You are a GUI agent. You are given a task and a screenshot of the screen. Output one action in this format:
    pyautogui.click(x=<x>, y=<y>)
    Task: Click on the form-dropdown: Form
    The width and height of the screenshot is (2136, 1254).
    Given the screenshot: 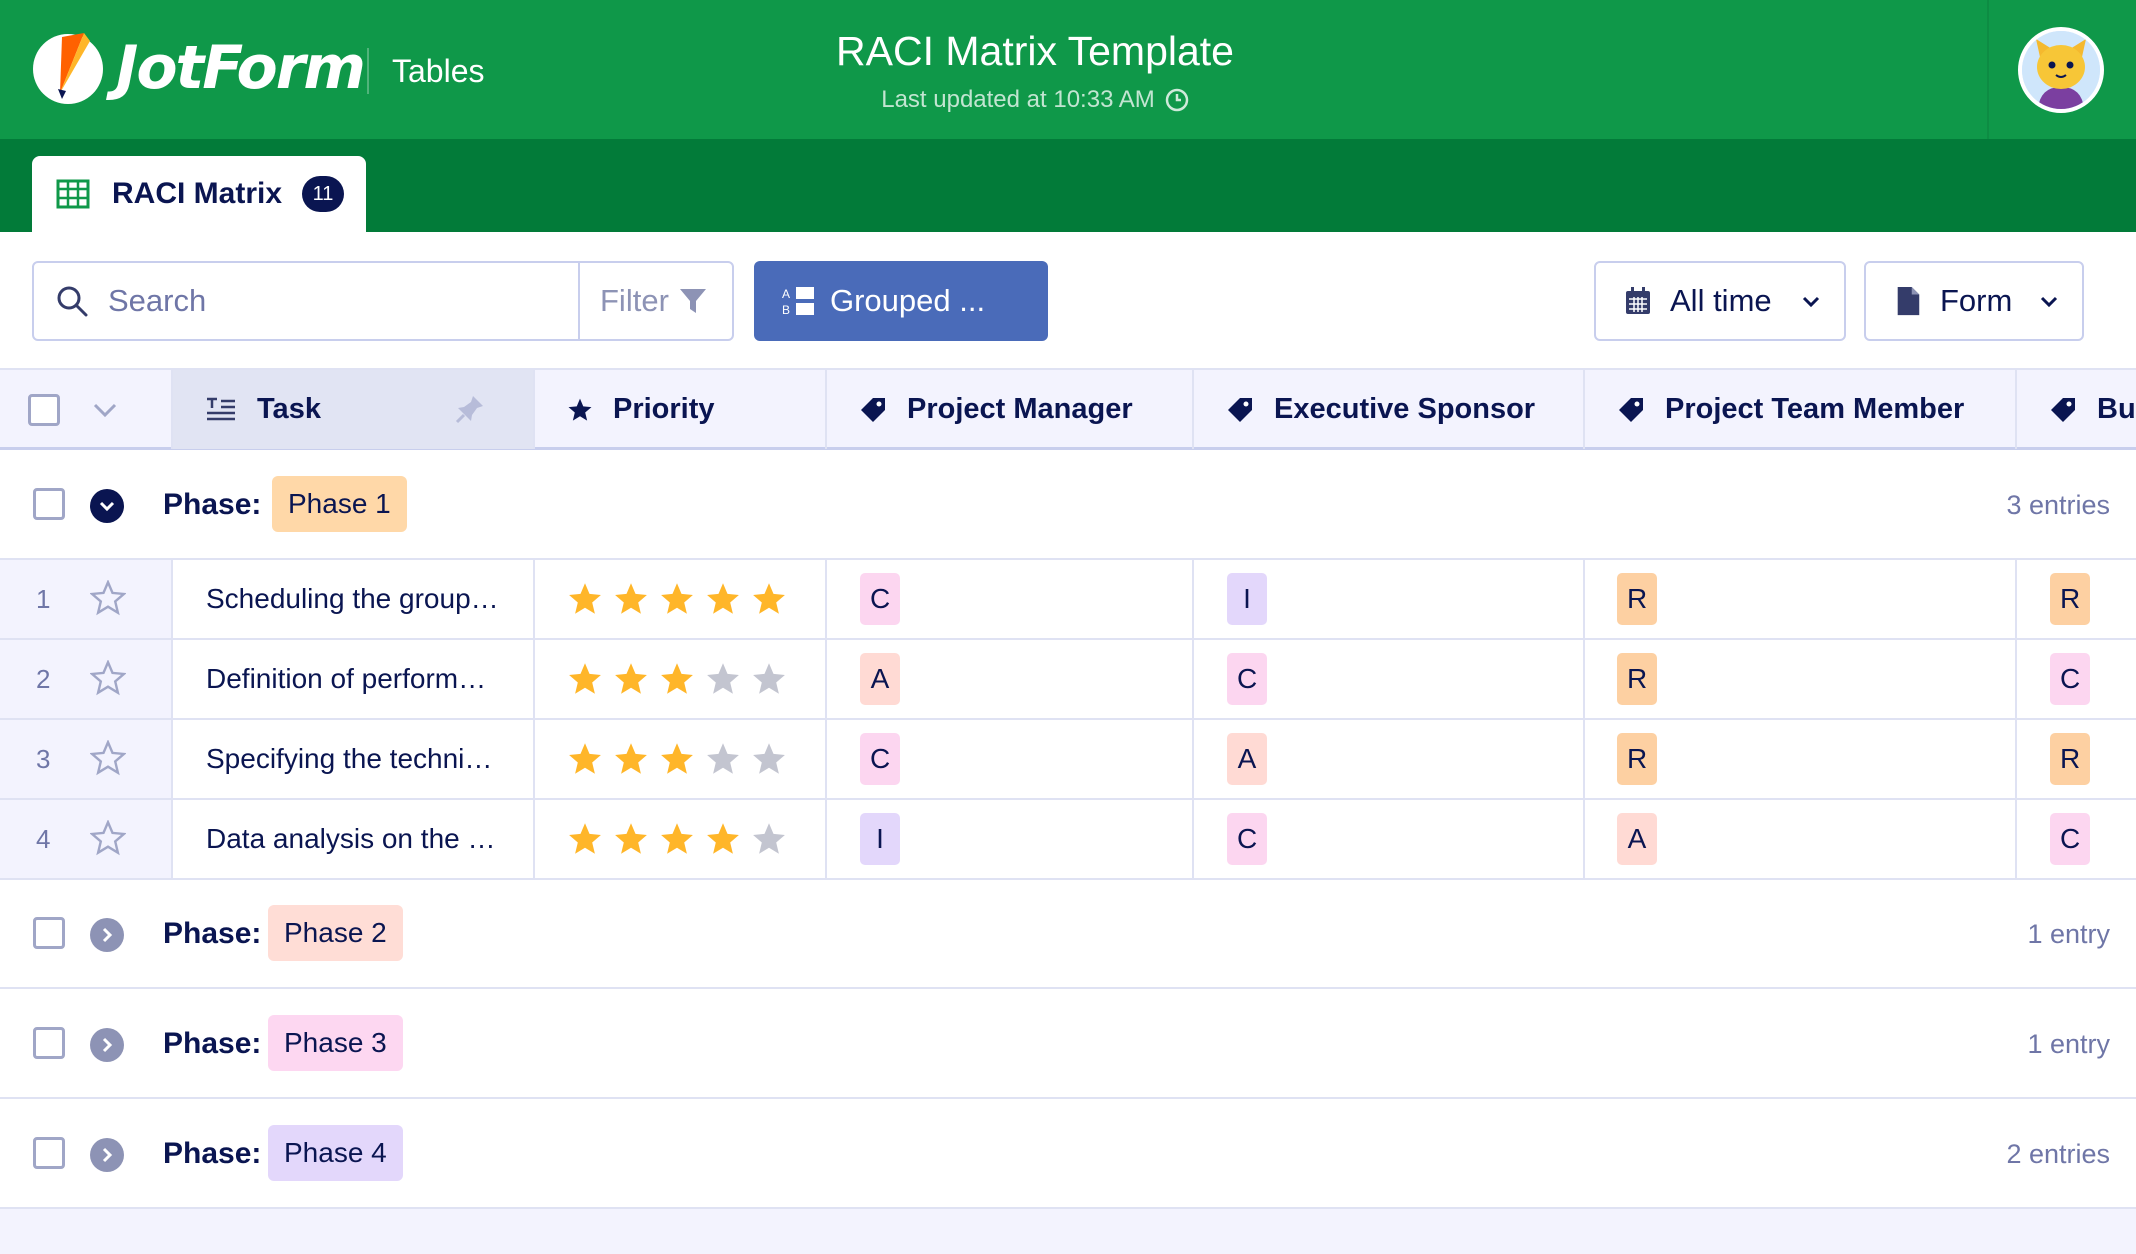 What is the action you would take?
    pyautogui.click(x=1974, y=301)
    